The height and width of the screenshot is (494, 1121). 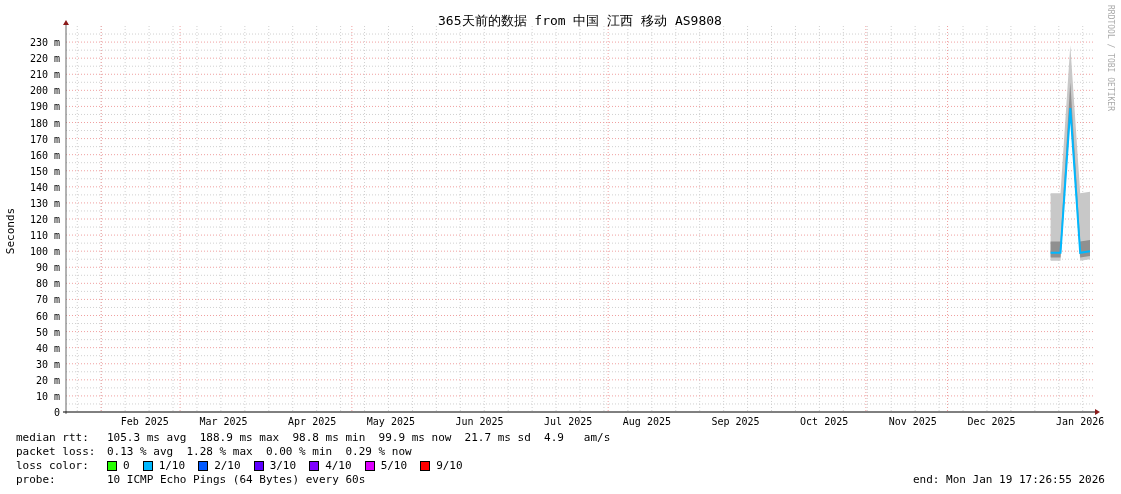 I want to click on y-tick-label: 230 m, so click(x=44, y=43).